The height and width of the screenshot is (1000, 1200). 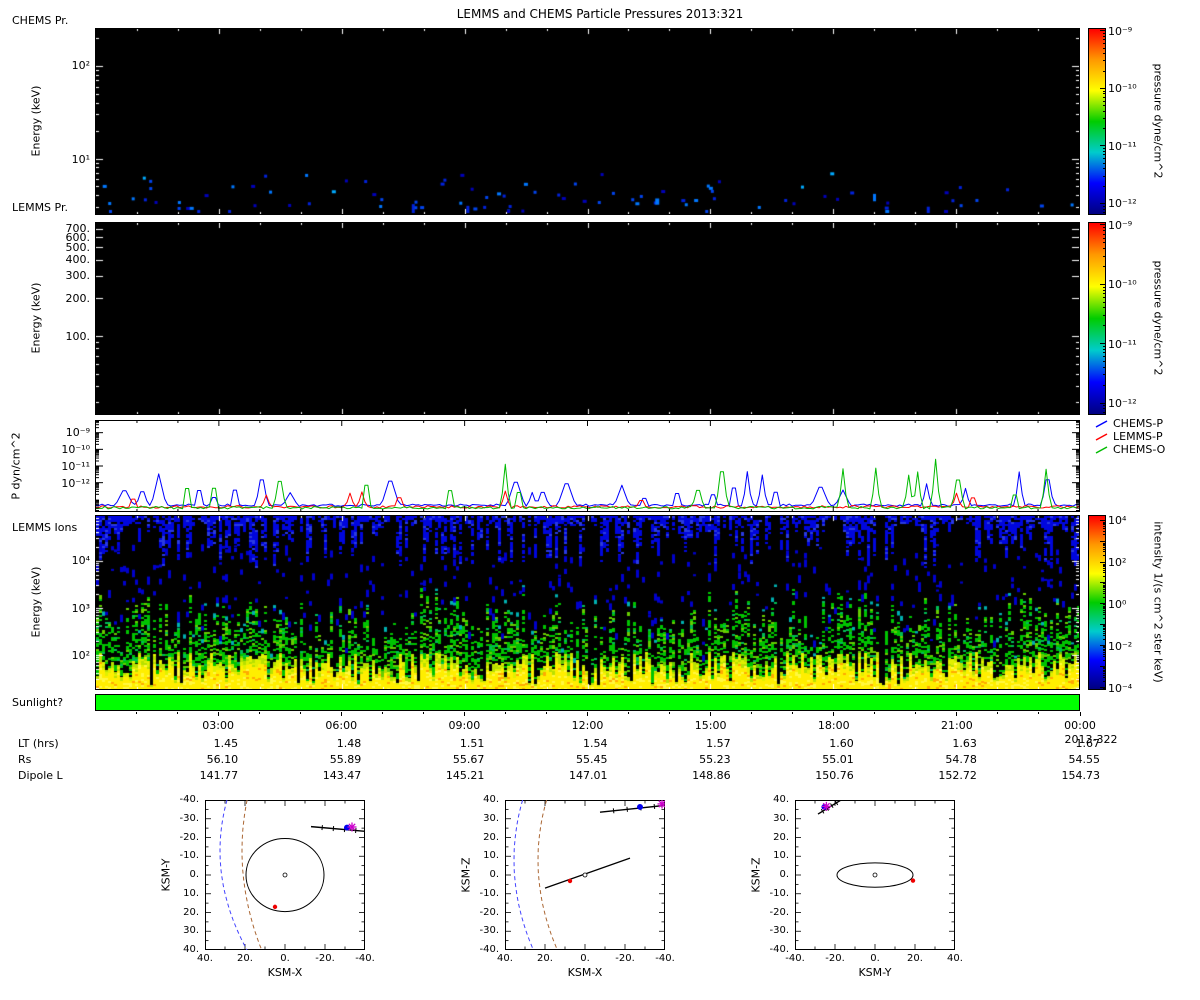 What do you see at coordinates (36, 121) in the screenshot?
I see `y-axis-label-chems-energy: Energy (keV)` at bounding box center [36, 121].